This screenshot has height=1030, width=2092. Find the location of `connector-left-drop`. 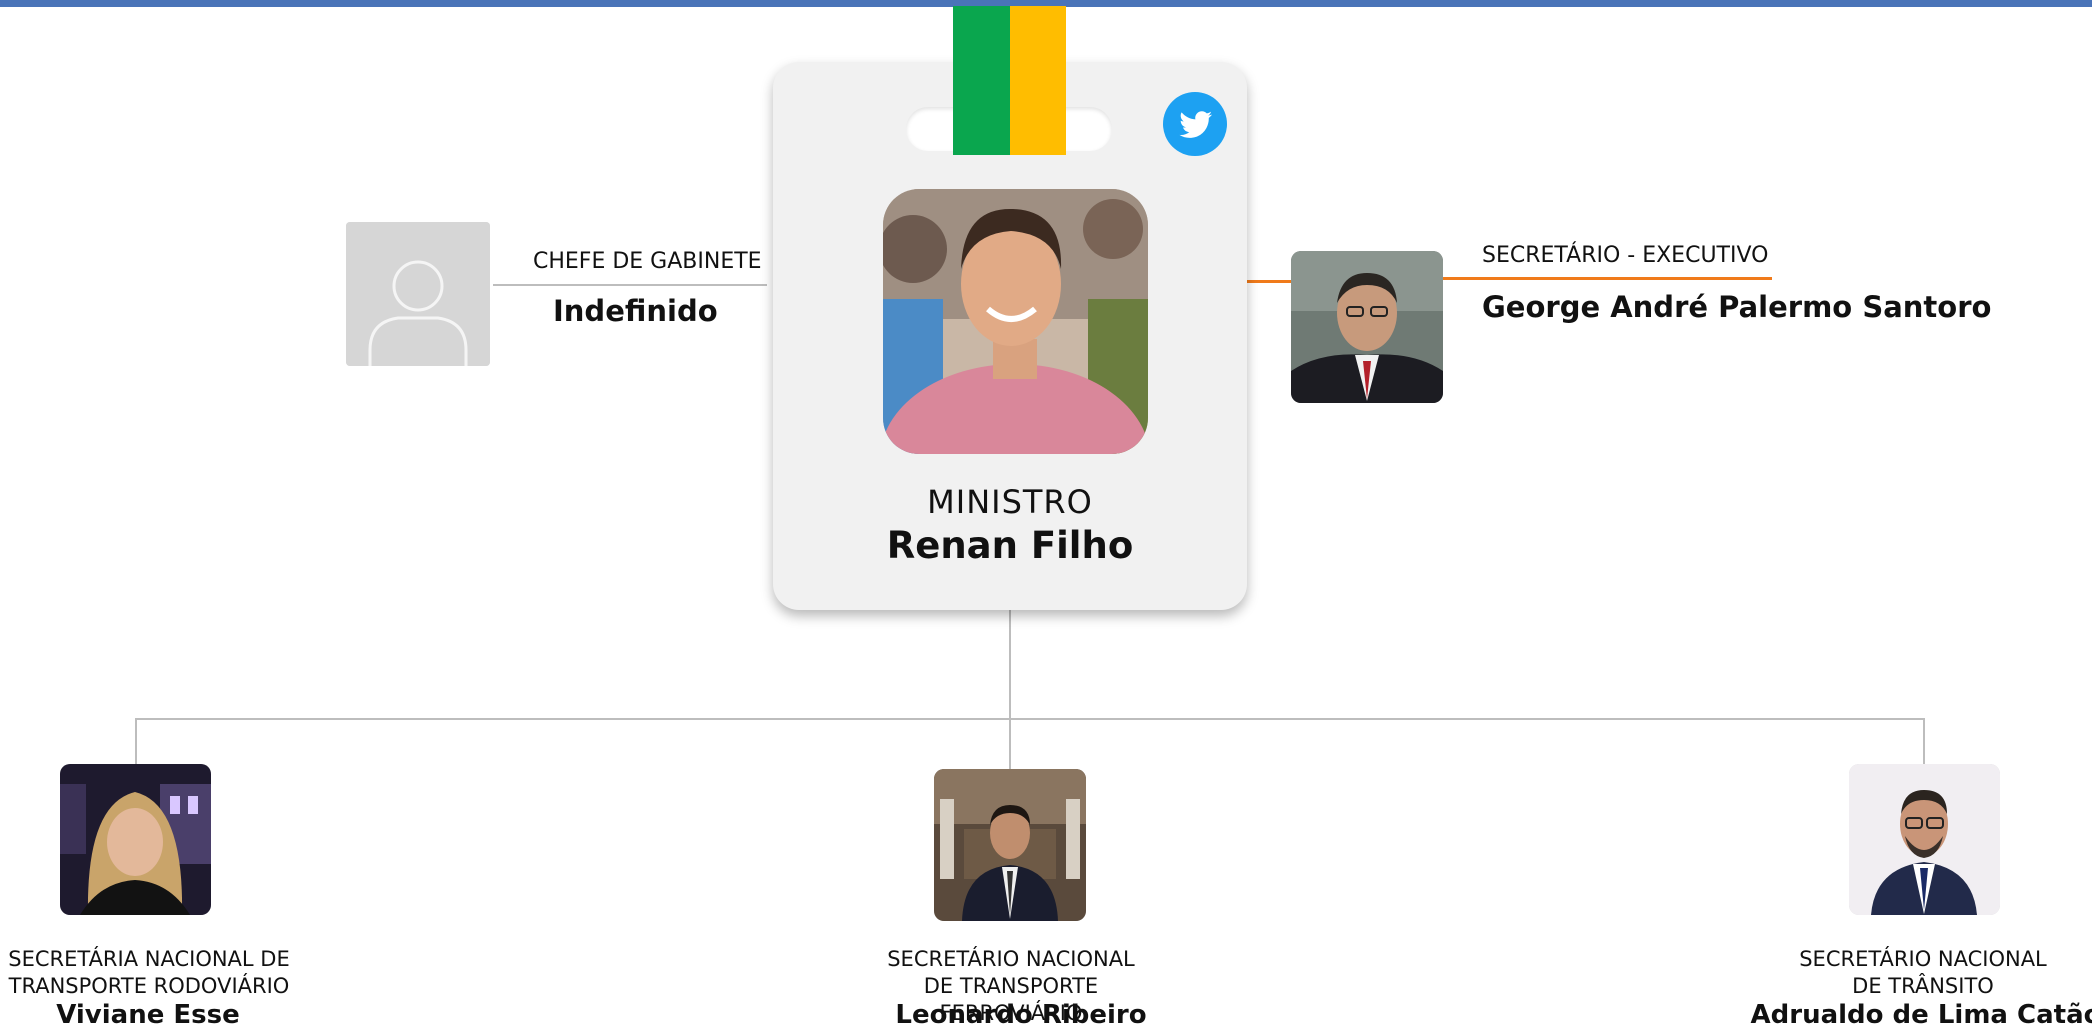

connector-left-drop is located at coordinates (136, 741).